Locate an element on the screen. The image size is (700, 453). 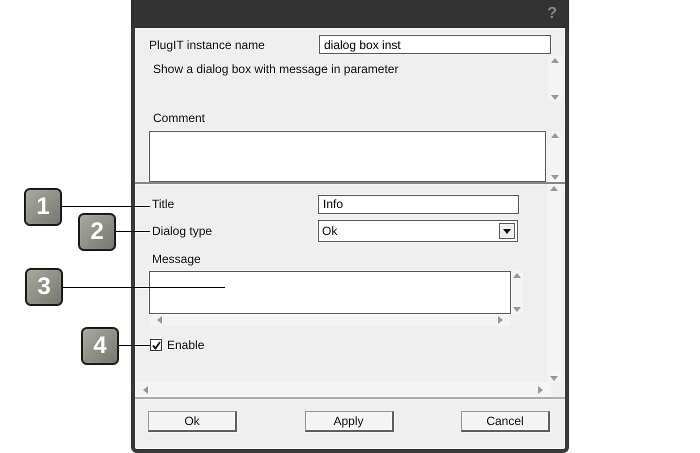
field-label: Message is located at coordinates (176, 259).